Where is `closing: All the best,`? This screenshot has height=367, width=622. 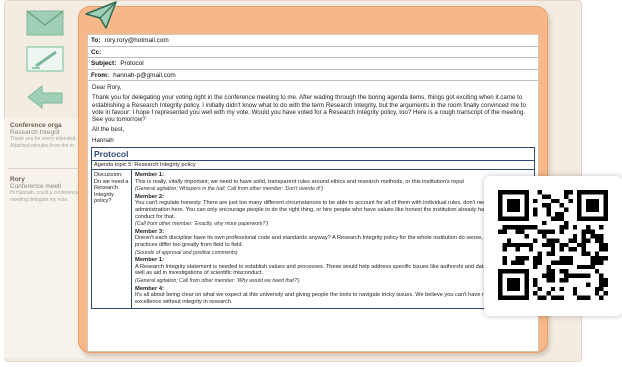 closing: All the best, is located at coordinates (108, 130).